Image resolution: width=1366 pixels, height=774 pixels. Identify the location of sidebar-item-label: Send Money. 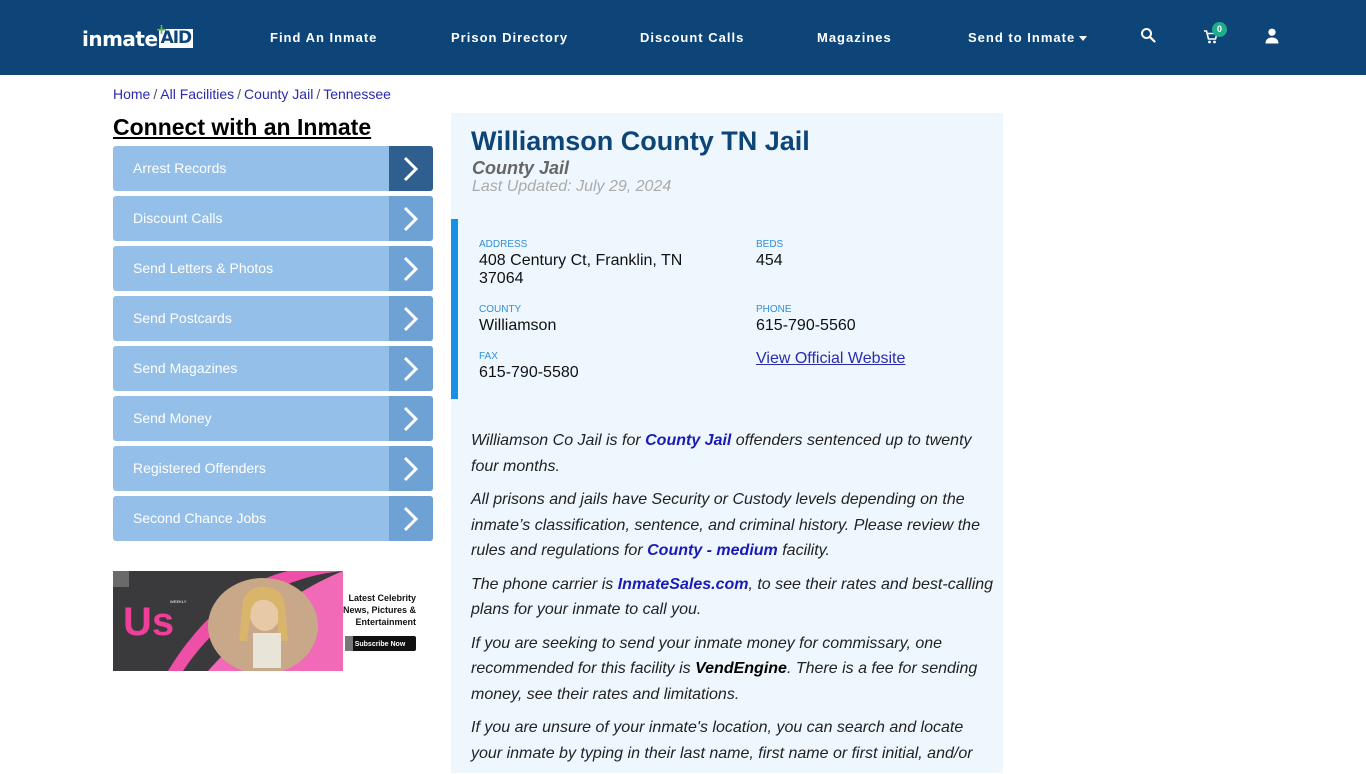
(172, 418).